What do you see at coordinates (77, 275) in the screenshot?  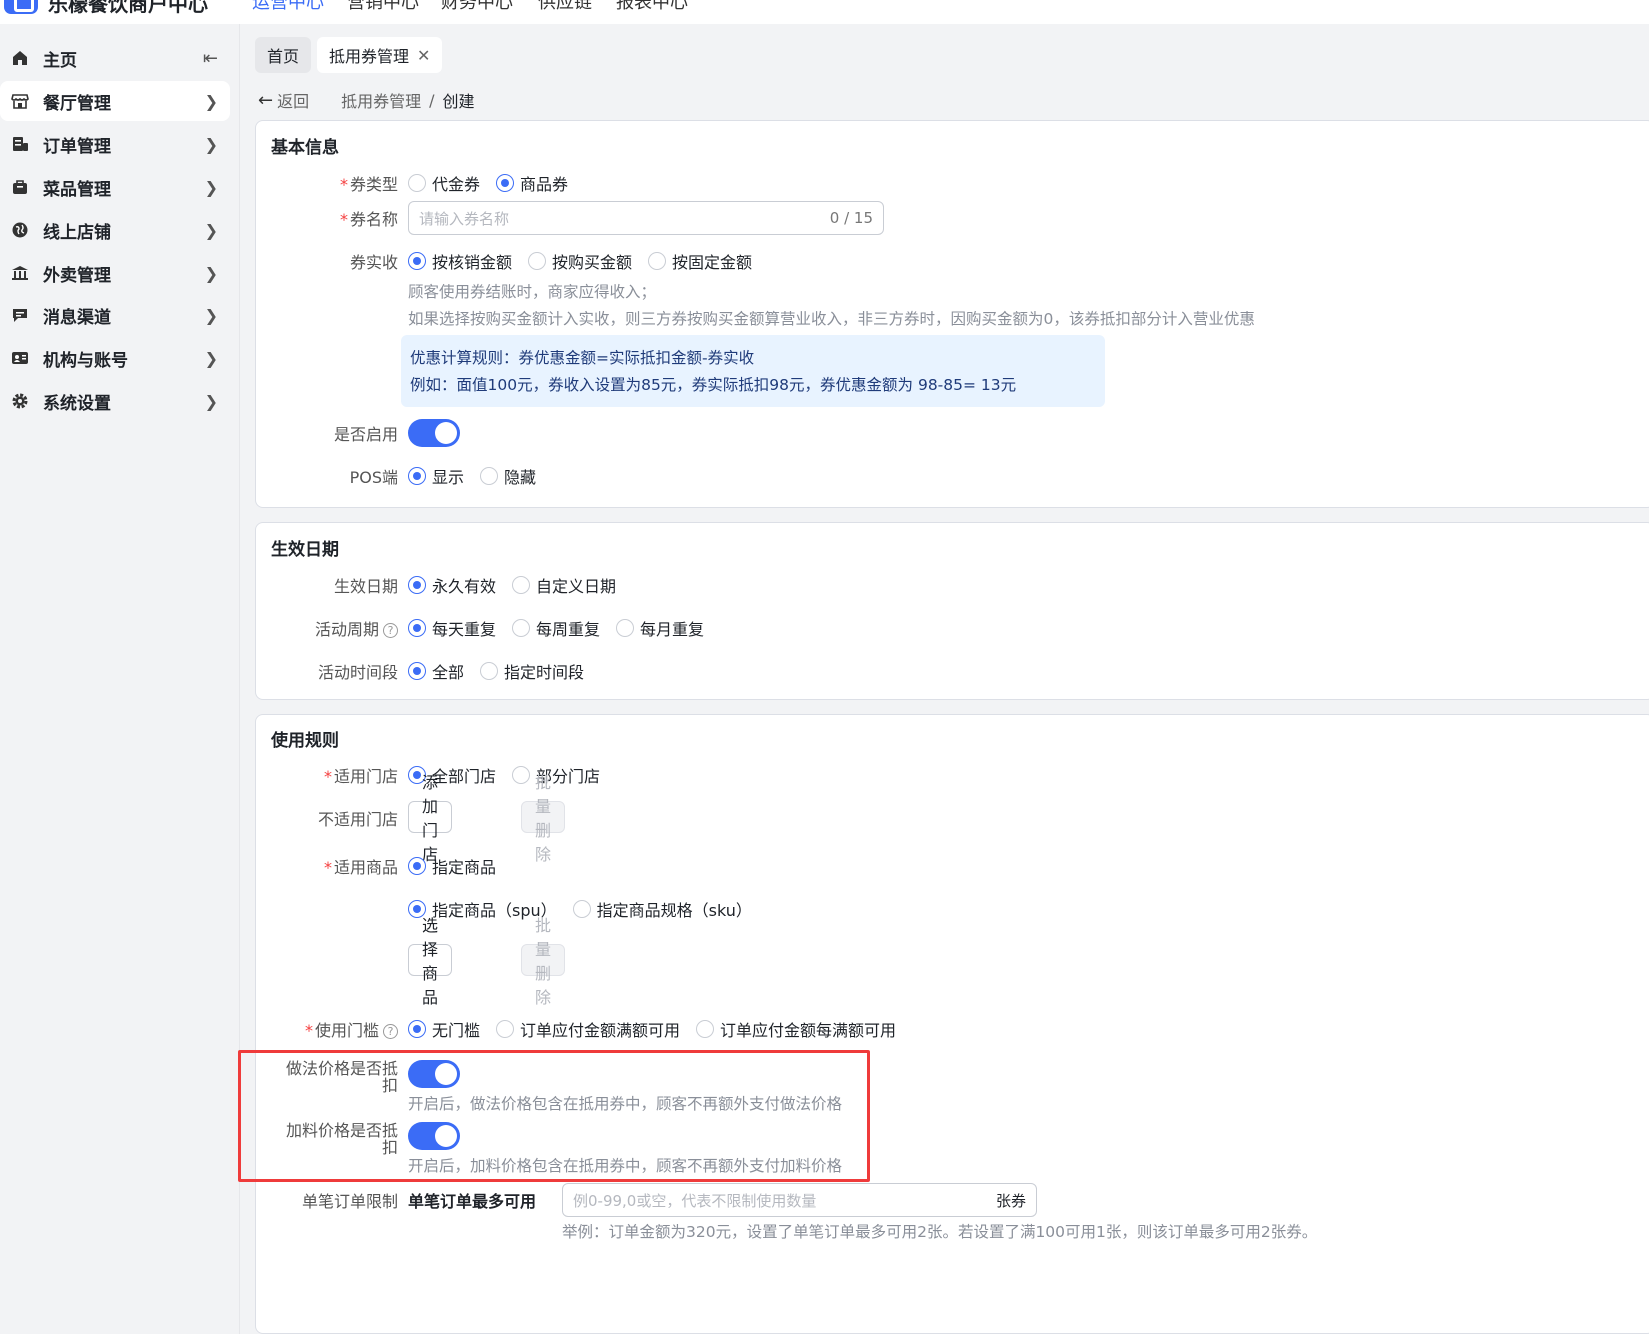 I see `sidebar-item-label: 外卖管理` at bounding box center [77, 275].